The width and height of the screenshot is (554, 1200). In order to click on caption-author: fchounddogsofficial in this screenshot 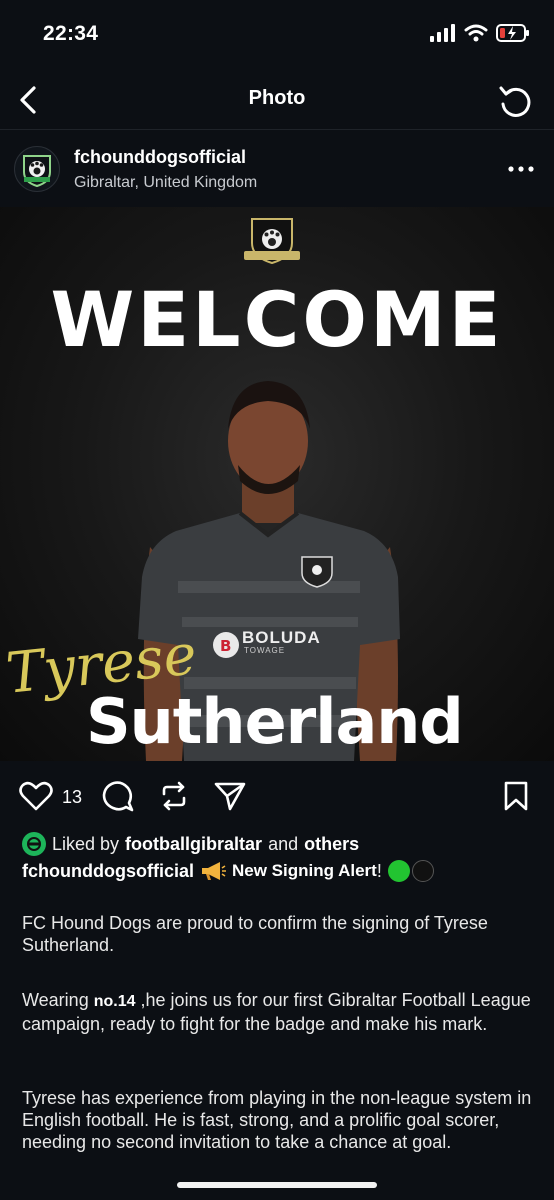, I will do `click(108, 871)`.